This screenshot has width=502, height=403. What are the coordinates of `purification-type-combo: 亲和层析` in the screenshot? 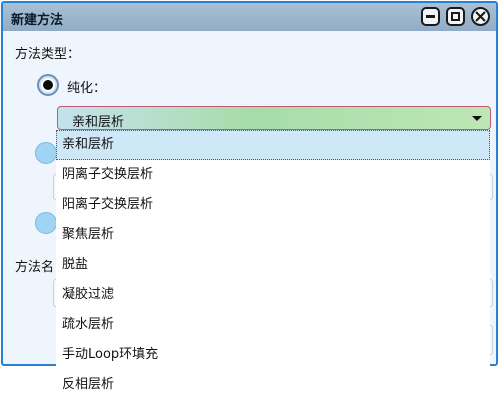 It's located at (274, 118).